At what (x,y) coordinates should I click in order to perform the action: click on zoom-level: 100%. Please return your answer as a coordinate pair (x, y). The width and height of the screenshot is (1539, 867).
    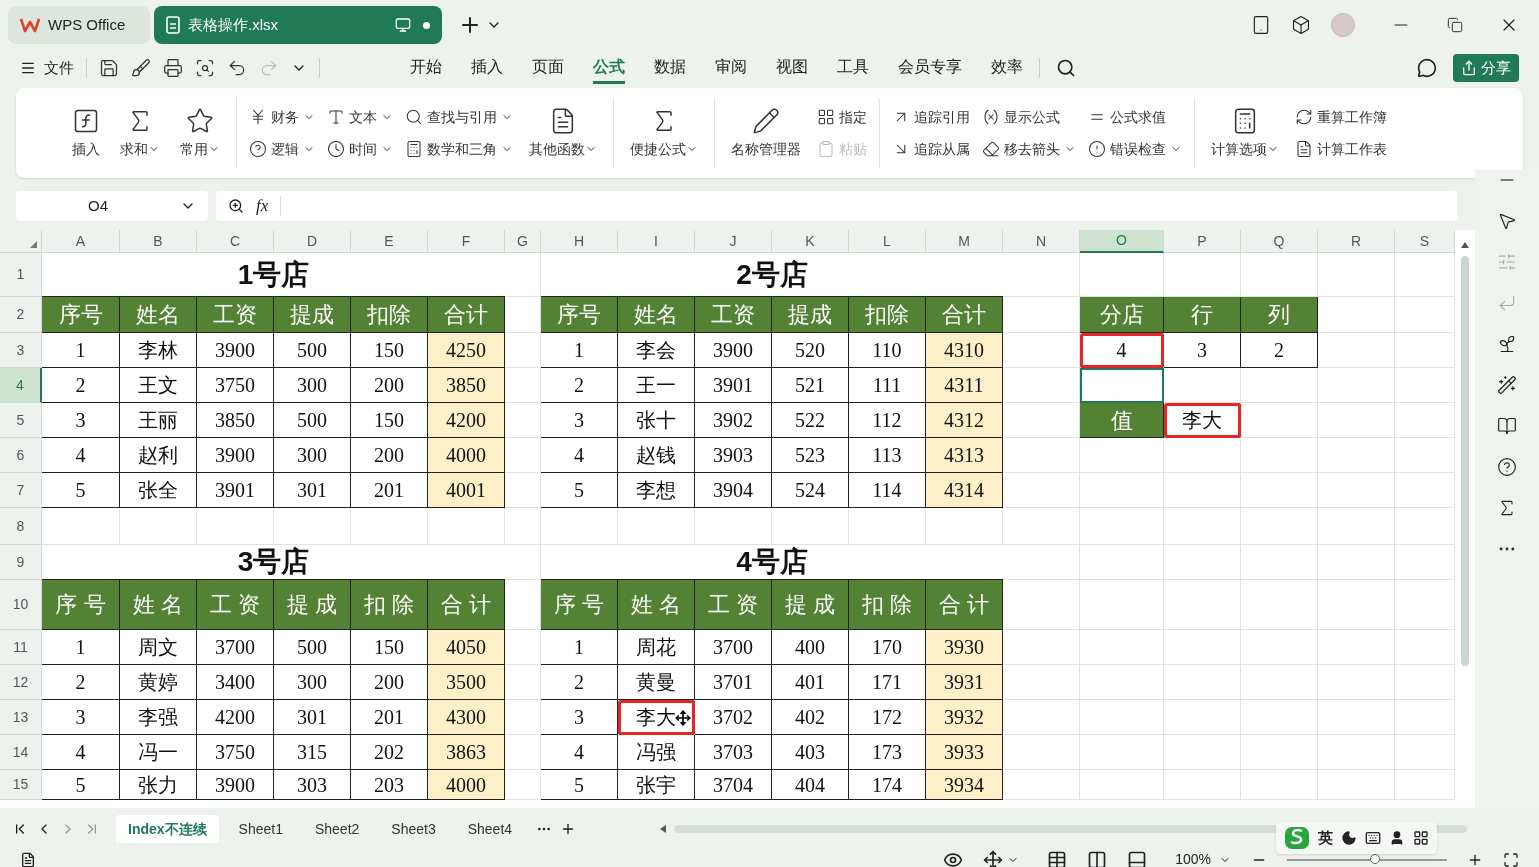
    Looking at the image, I should click on (1193, 858).